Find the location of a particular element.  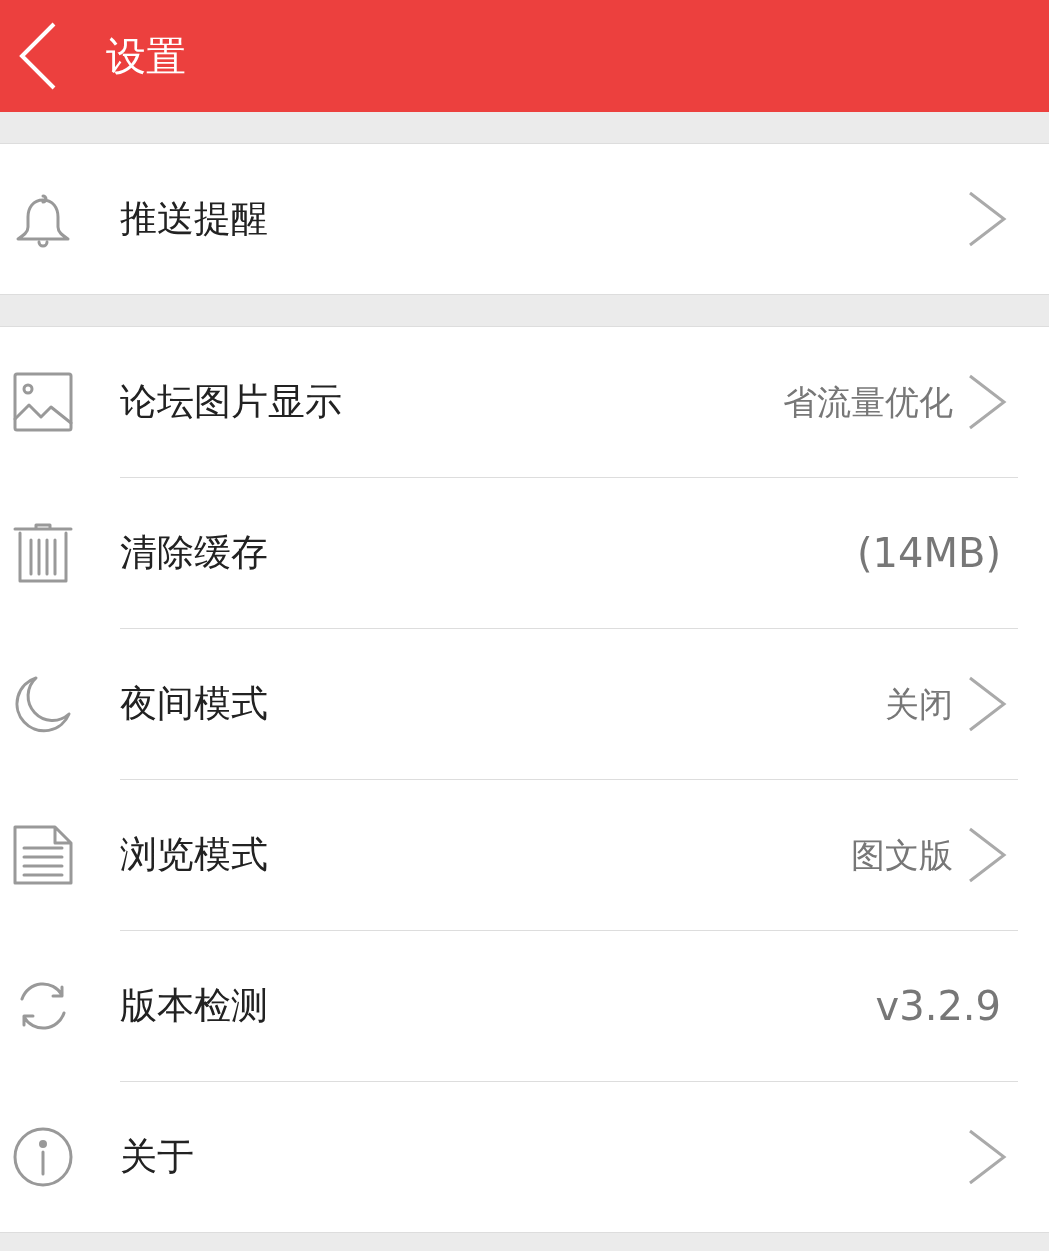

page-title: 设置 is located at coordinates (146, 56).